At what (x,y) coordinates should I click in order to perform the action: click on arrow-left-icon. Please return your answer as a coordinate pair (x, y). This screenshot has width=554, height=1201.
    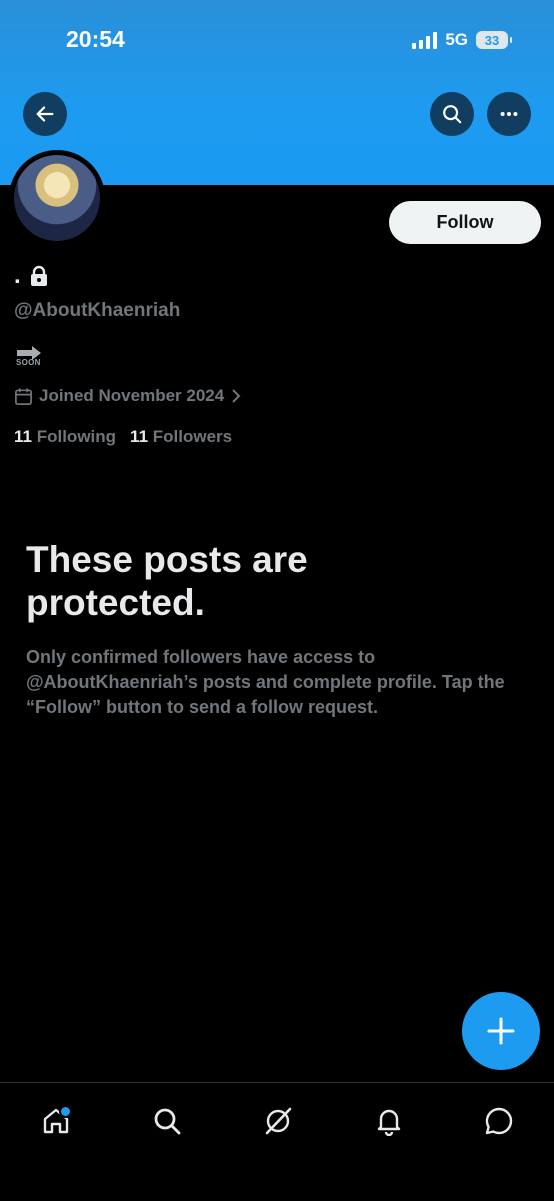
    Looking at the image, I should click on (45, 114).